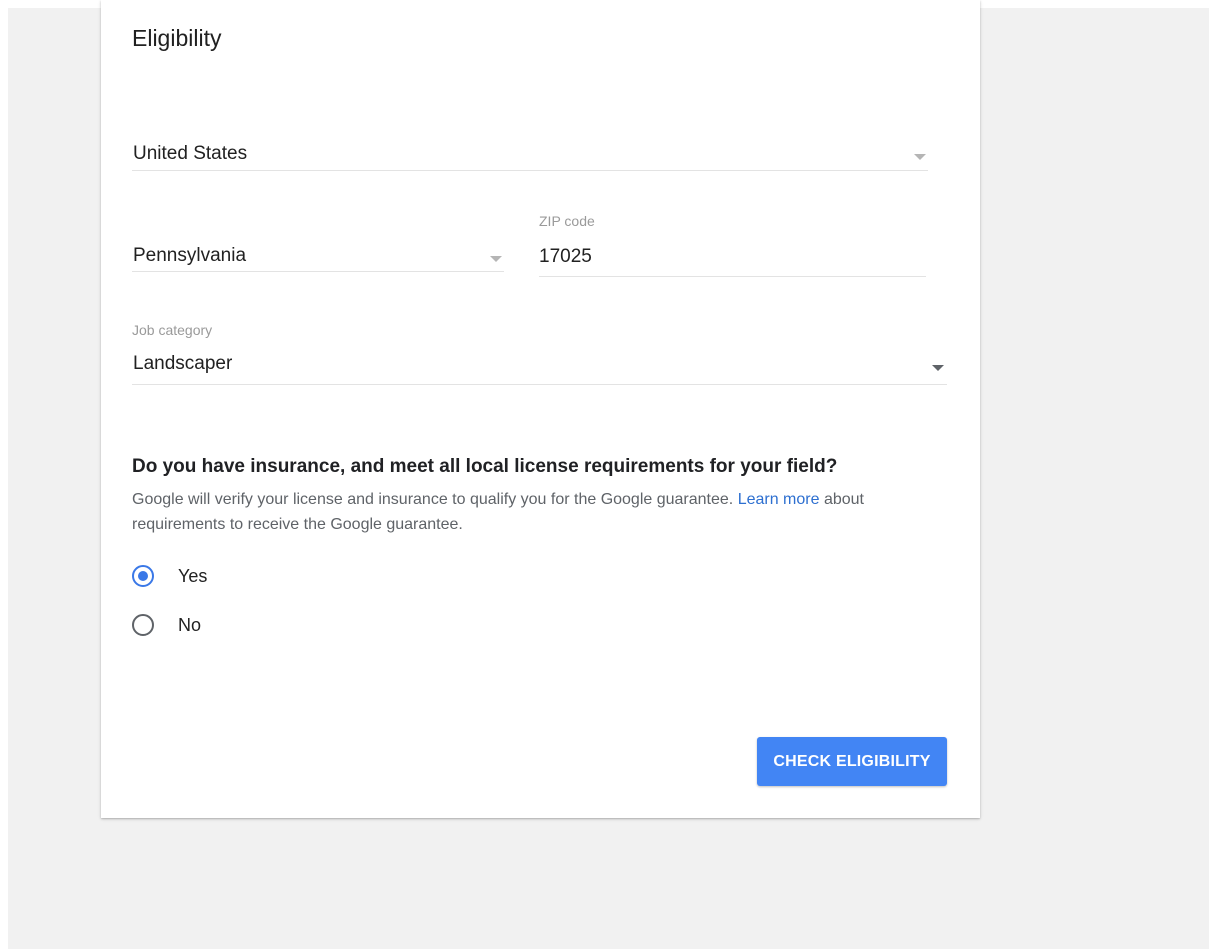  Describe the element at coordinates (190, 255) in the screenshot. I see `state-select-value: Pennsylvania` at that location.